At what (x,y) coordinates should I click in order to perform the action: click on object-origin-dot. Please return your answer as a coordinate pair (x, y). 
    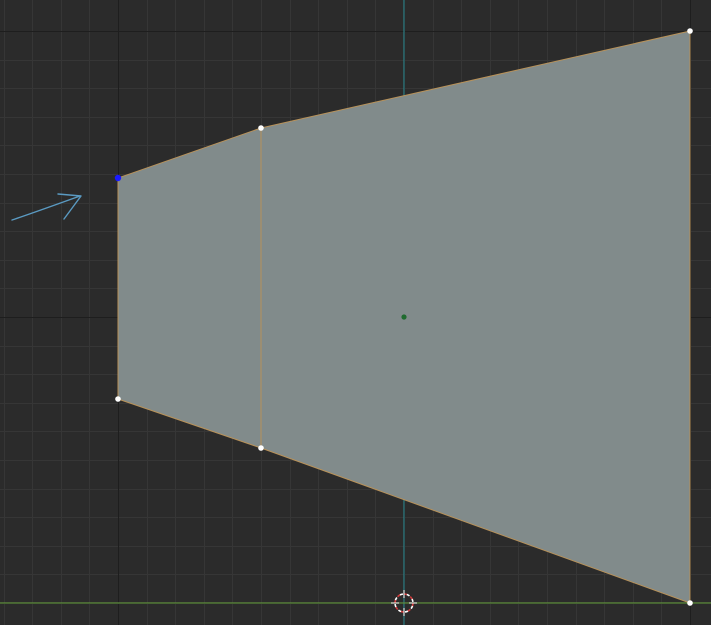
    Looking at the image, I should click on (404, 317).